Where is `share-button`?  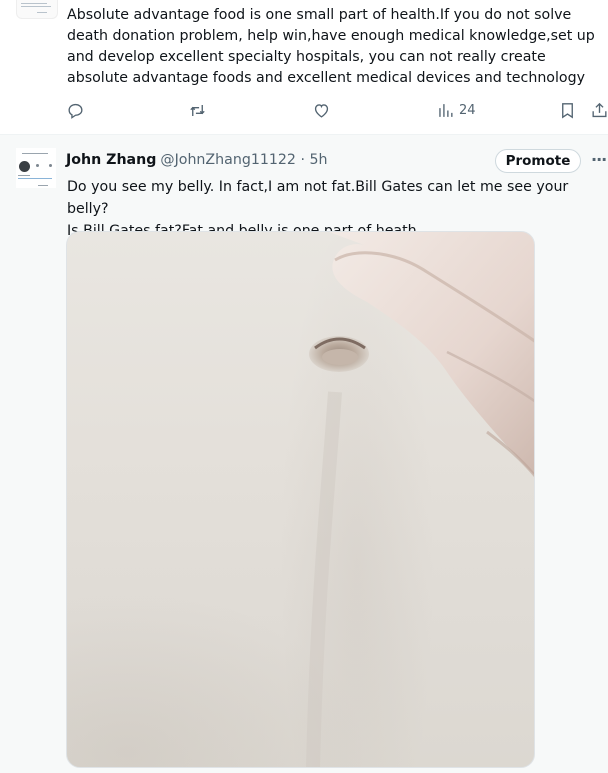
share-button is located at coordinates (599, 110).